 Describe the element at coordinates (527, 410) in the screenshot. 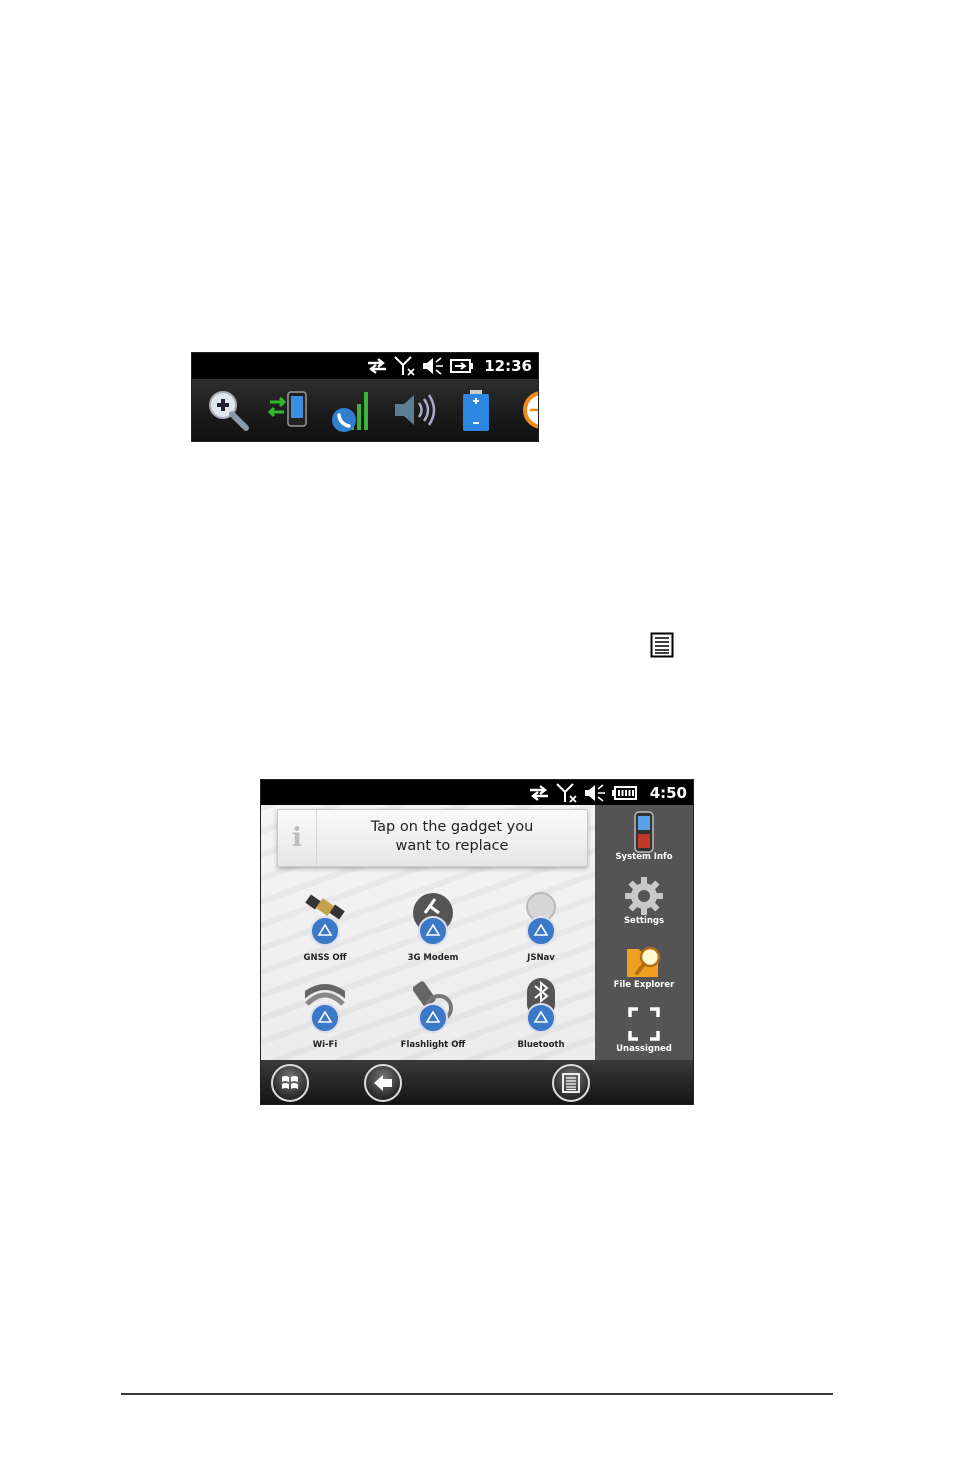

I see `clock-icon` at that location.